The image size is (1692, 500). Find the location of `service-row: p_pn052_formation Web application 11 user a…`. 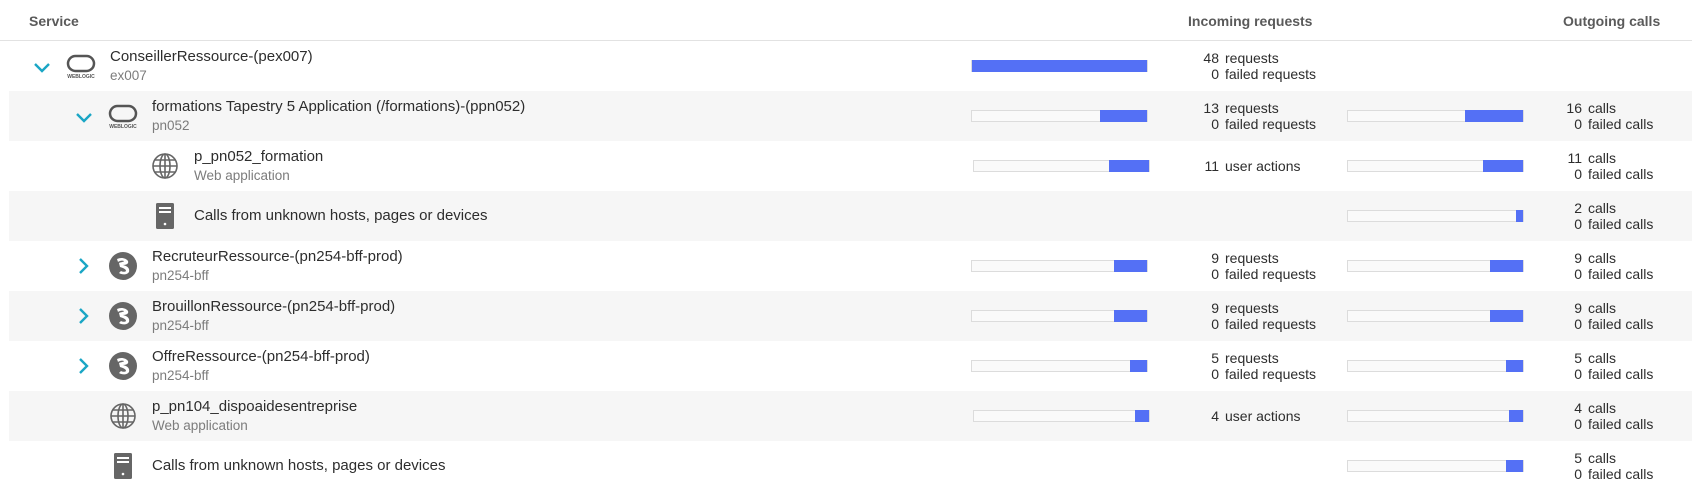

service-row: p_pn052_formation Web application 11 user a… is located at coordinates (850, 166).